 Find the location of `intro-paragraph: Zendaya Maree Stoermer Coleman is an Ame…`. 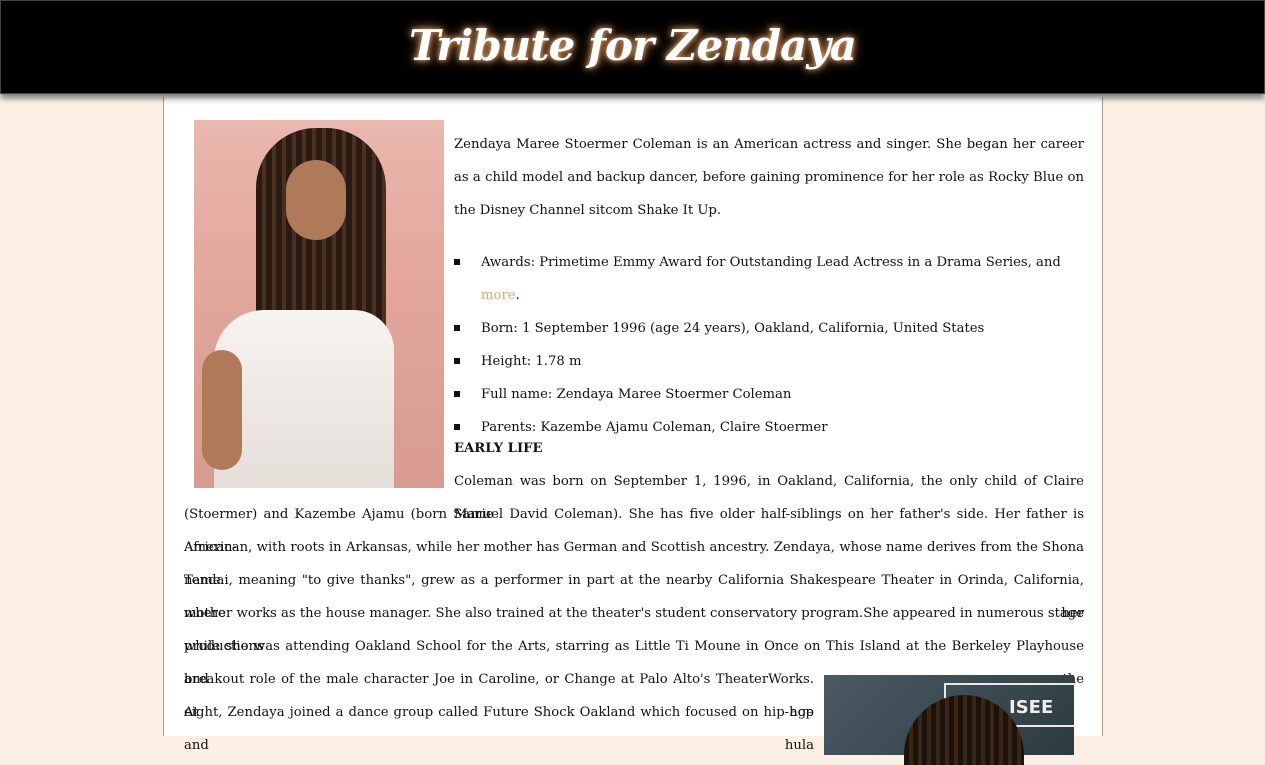

intro-paragraph: Zendaya Maree Stoermer Coleman is an Ame… is located at coordinates (769, 177).